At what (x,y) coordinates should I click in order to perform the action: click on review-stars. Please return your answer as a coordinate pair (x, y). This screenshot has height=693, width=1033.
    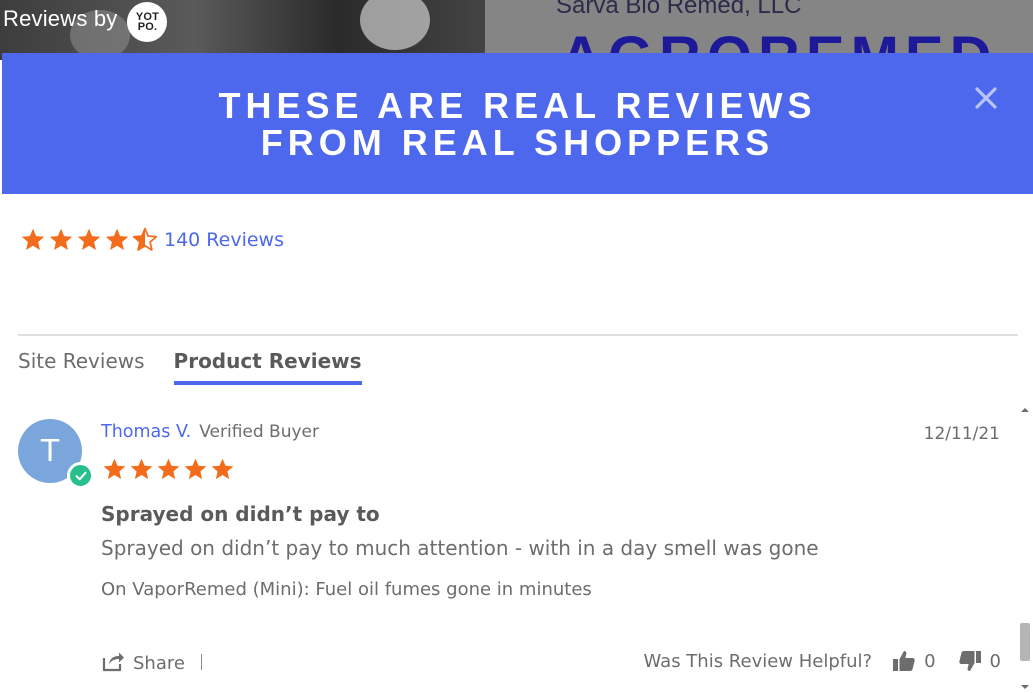
    Looking at the image, I should click on (168, 469).